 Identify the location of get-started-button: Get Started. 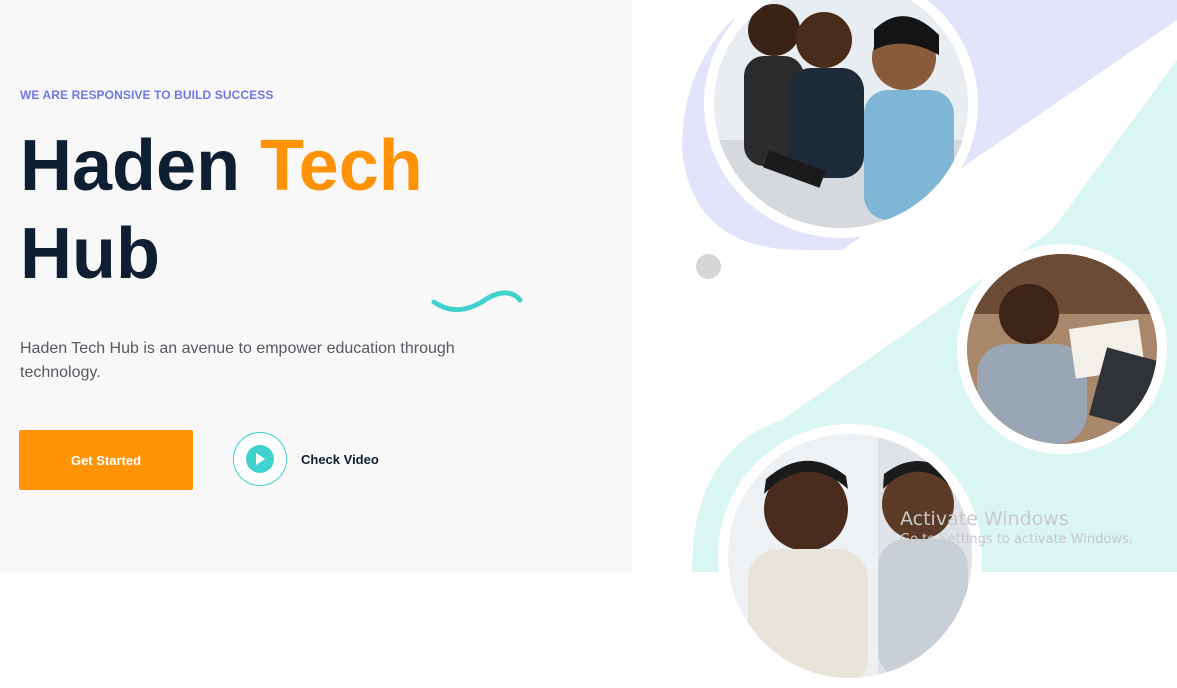
(106, 460).